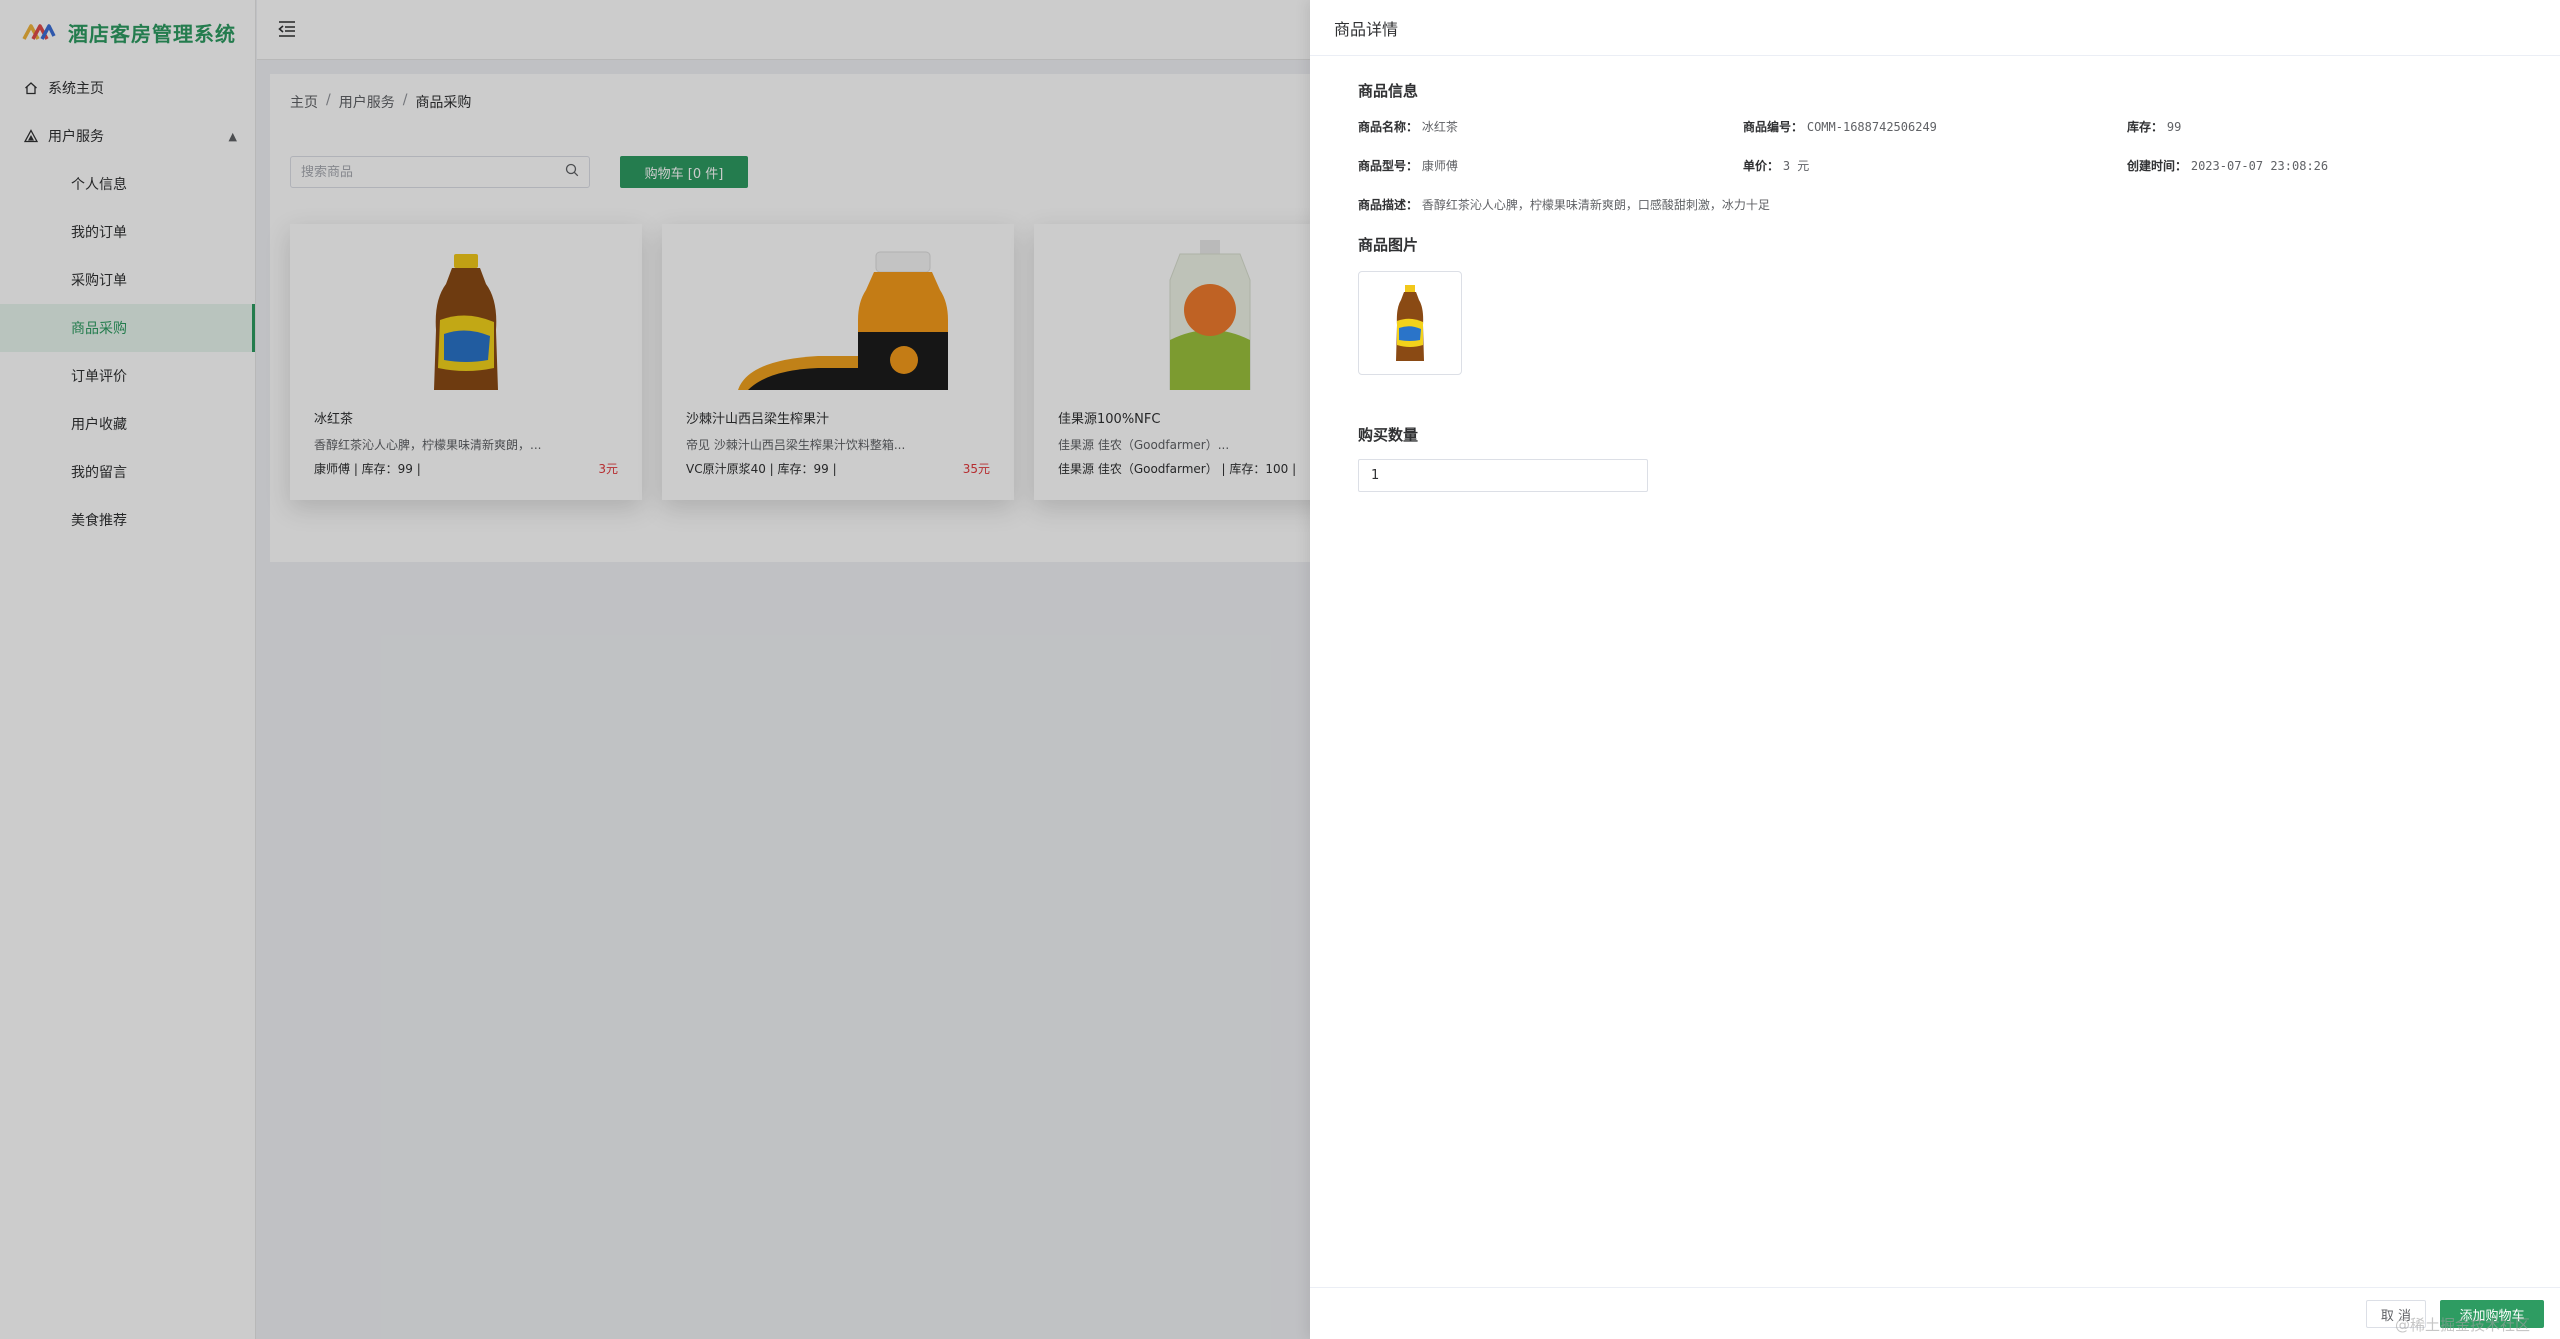  I want to click on drawer-title: 商品详情, so click(1935, 28).